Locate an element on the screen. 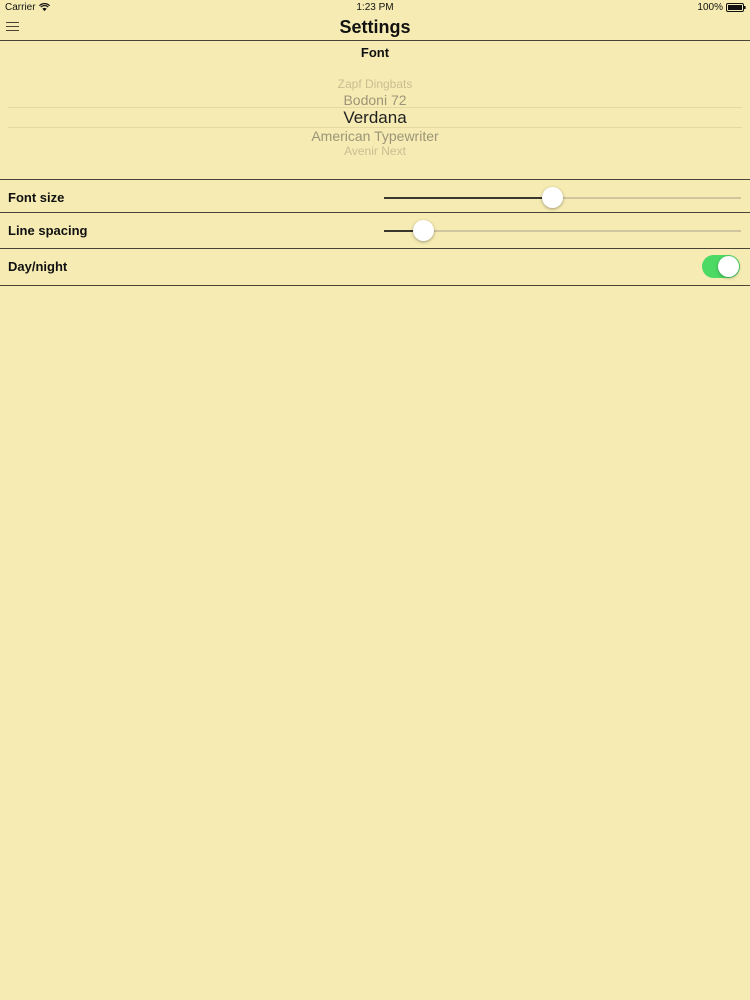 The width and height of the screenshot is (750, 1000). line-spacing-slider is located at coordinates (562, 231).